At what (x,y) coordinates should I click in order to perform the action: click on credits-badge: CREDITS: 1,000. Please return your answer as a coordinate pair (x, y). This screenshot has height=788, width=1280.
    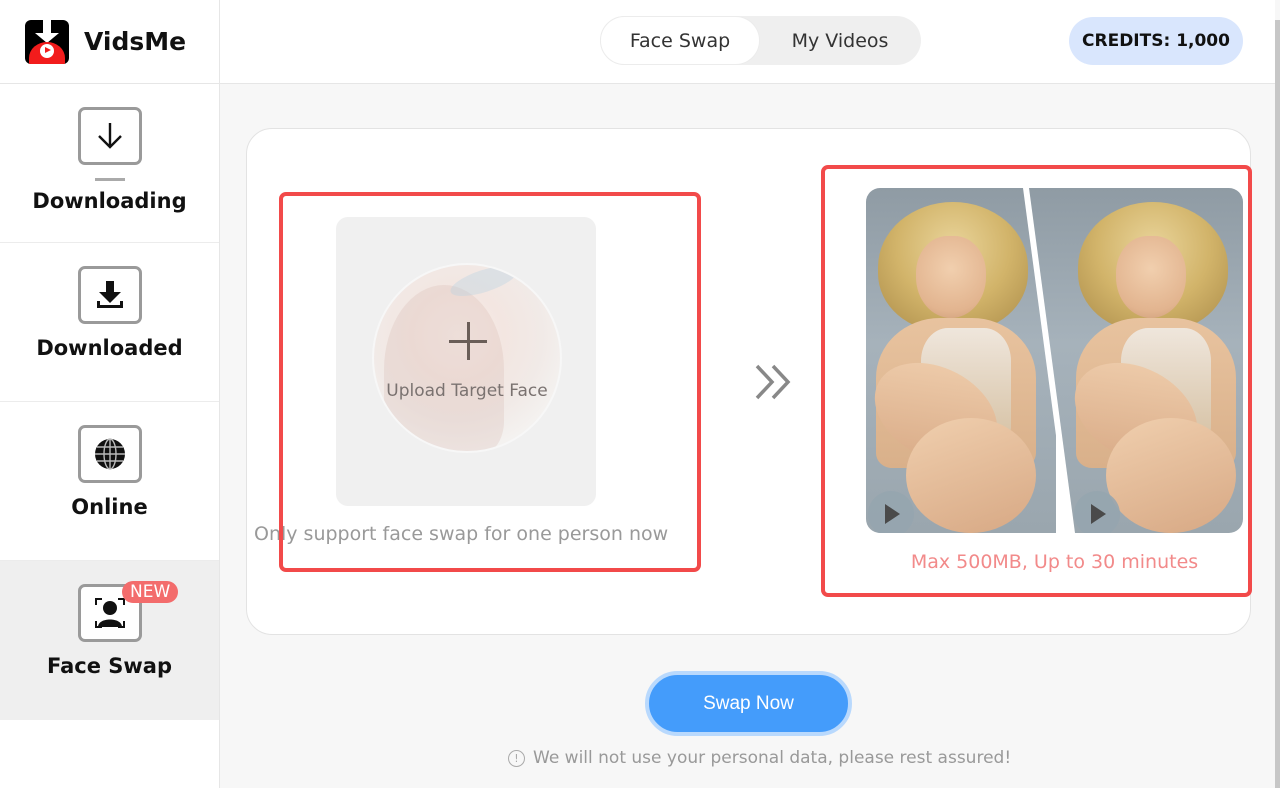
    Looking at the image, I should click on (1156, 41).